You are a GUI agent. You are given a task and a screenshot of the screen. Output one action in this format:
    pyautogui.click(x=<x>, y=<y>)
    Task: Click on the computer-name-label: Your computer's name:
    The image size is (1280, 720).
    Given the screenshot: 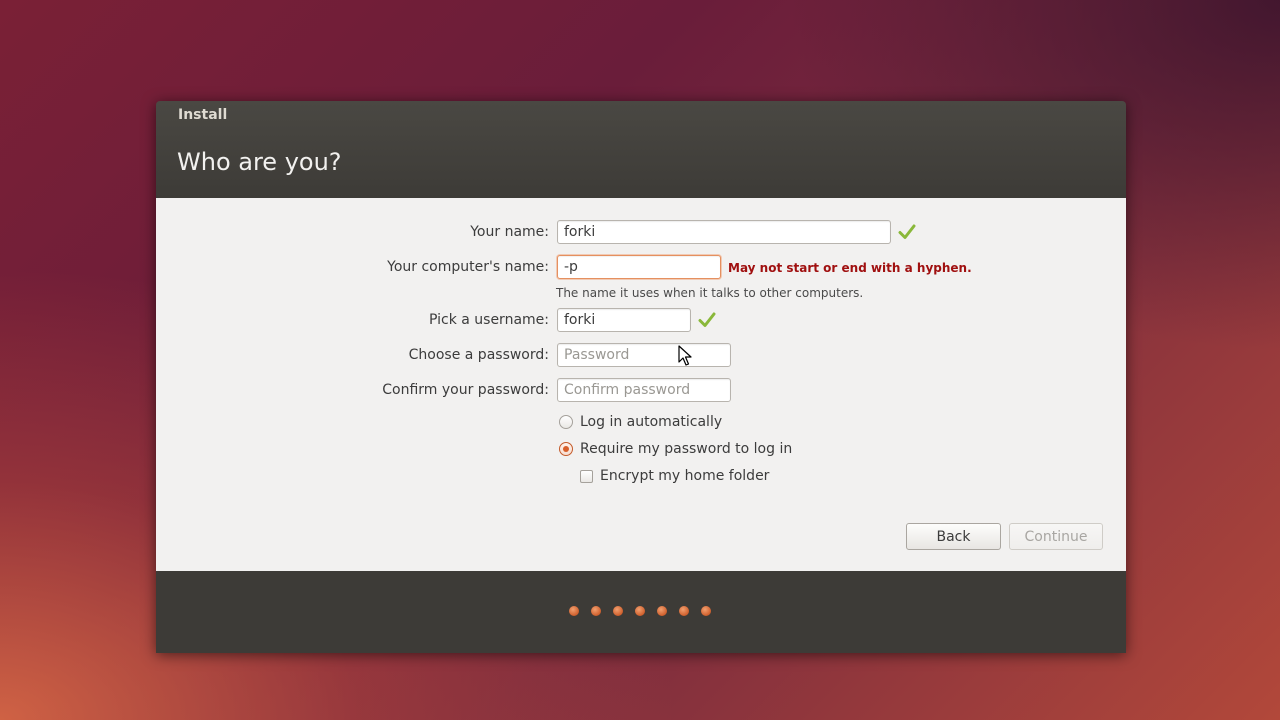 What is the action you would take?
    pyautogui.click(x=468, y=267)
    